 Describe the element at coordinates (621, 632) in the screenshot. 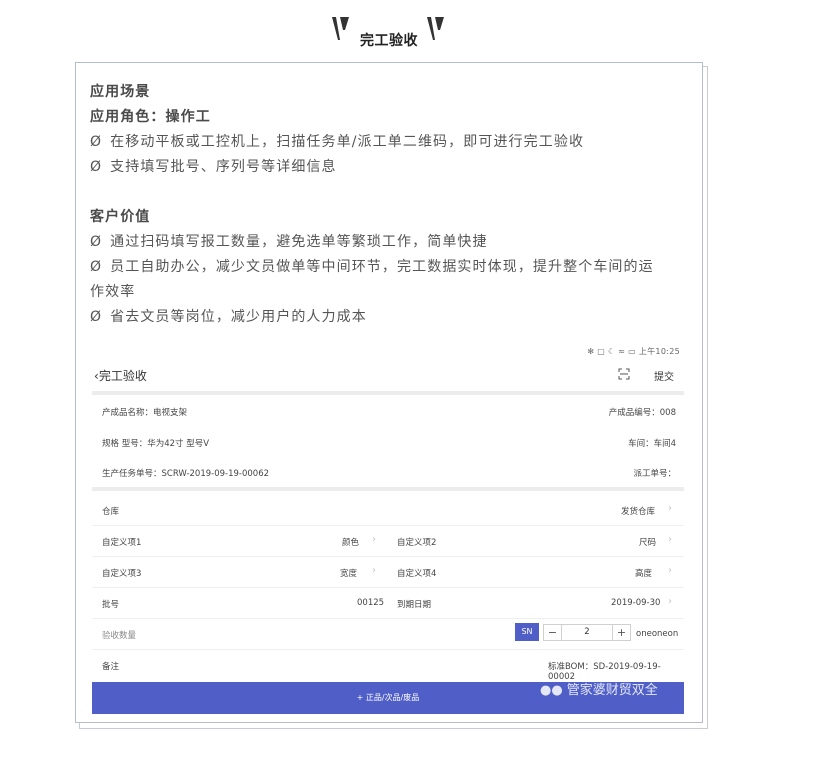

I see `plus-button: +` at that location.